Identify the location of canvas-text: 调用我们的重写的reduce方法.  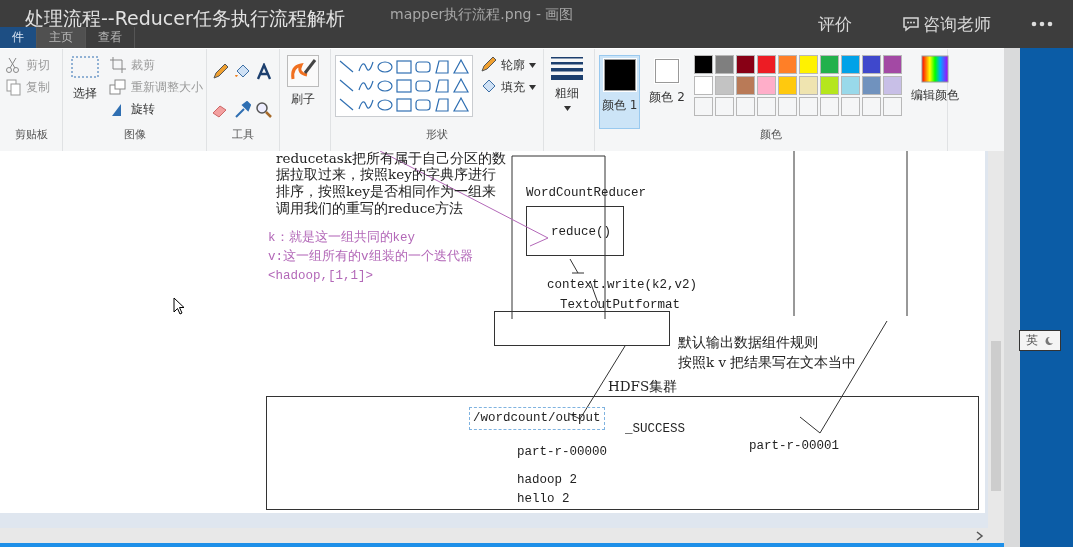
(370, 209).